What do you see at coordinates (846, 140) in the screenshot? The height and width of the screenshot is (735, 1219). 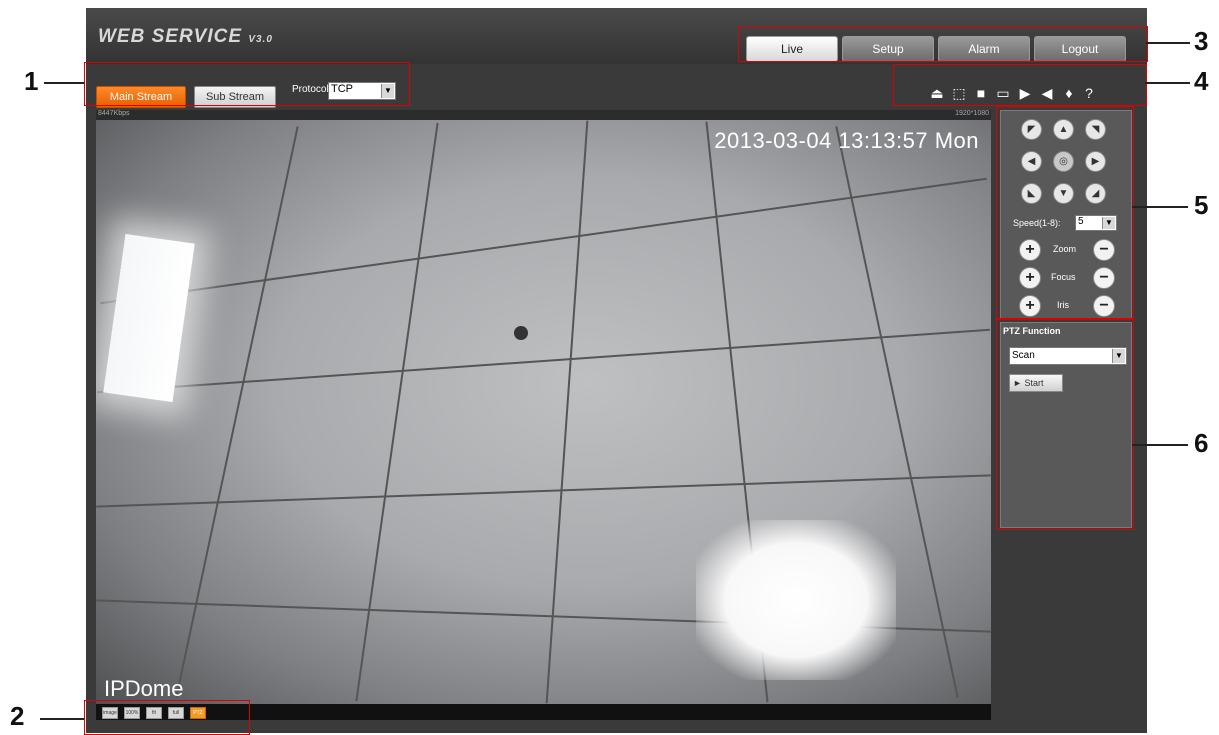 I see `osd-timestamp: 2013-03-04 13:13:57 Mon` at bounding box center [846, 140].